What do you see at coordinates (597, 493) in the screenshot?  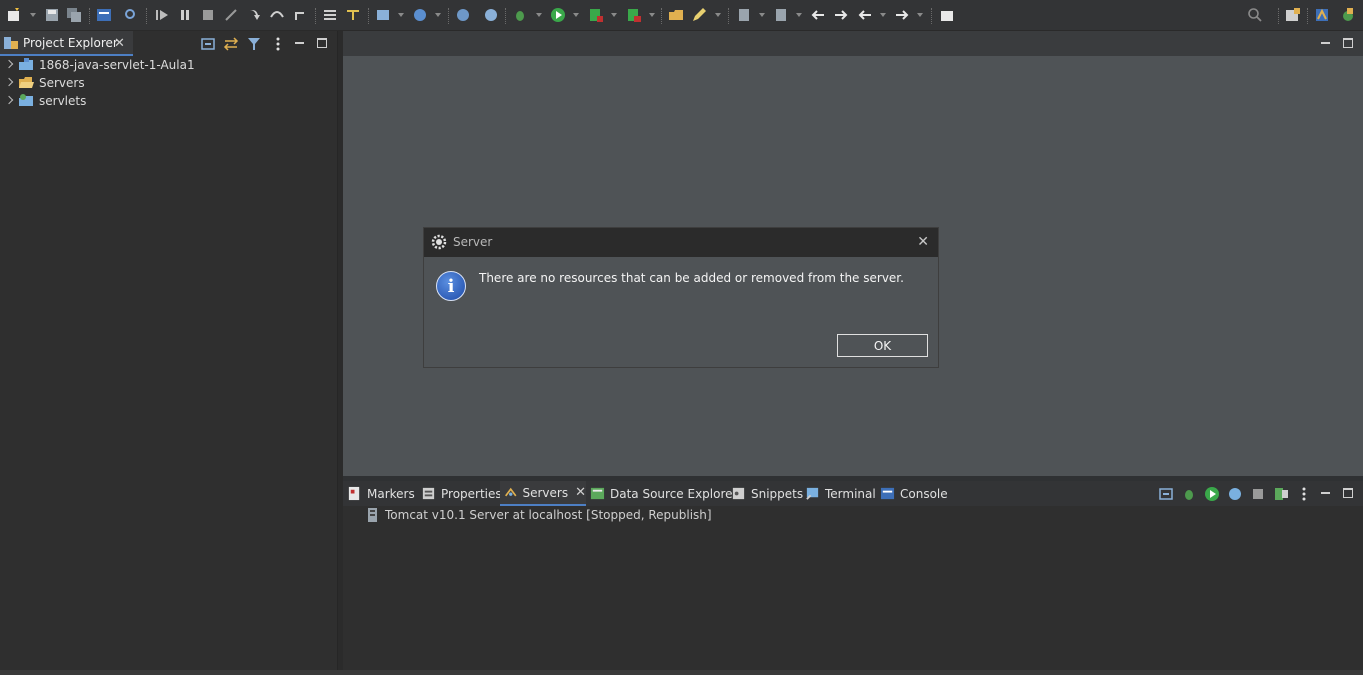 I see `data-source-icon` at bounding box center [597, 493].